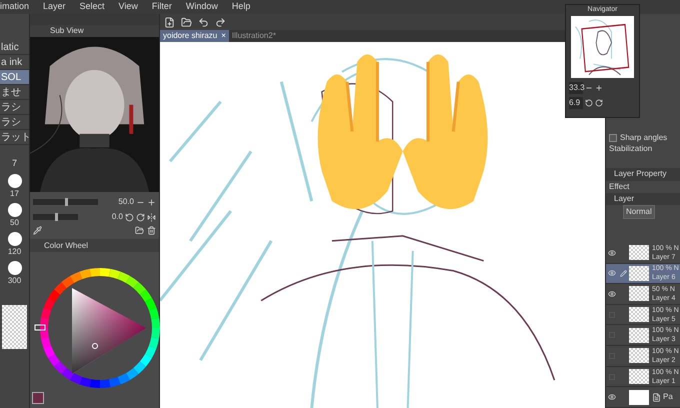 The width and height of the screenshot is (680, 408). Describe the element at coordinates (128, 7) in the screenshot. I see `menu-item: View` at that location.